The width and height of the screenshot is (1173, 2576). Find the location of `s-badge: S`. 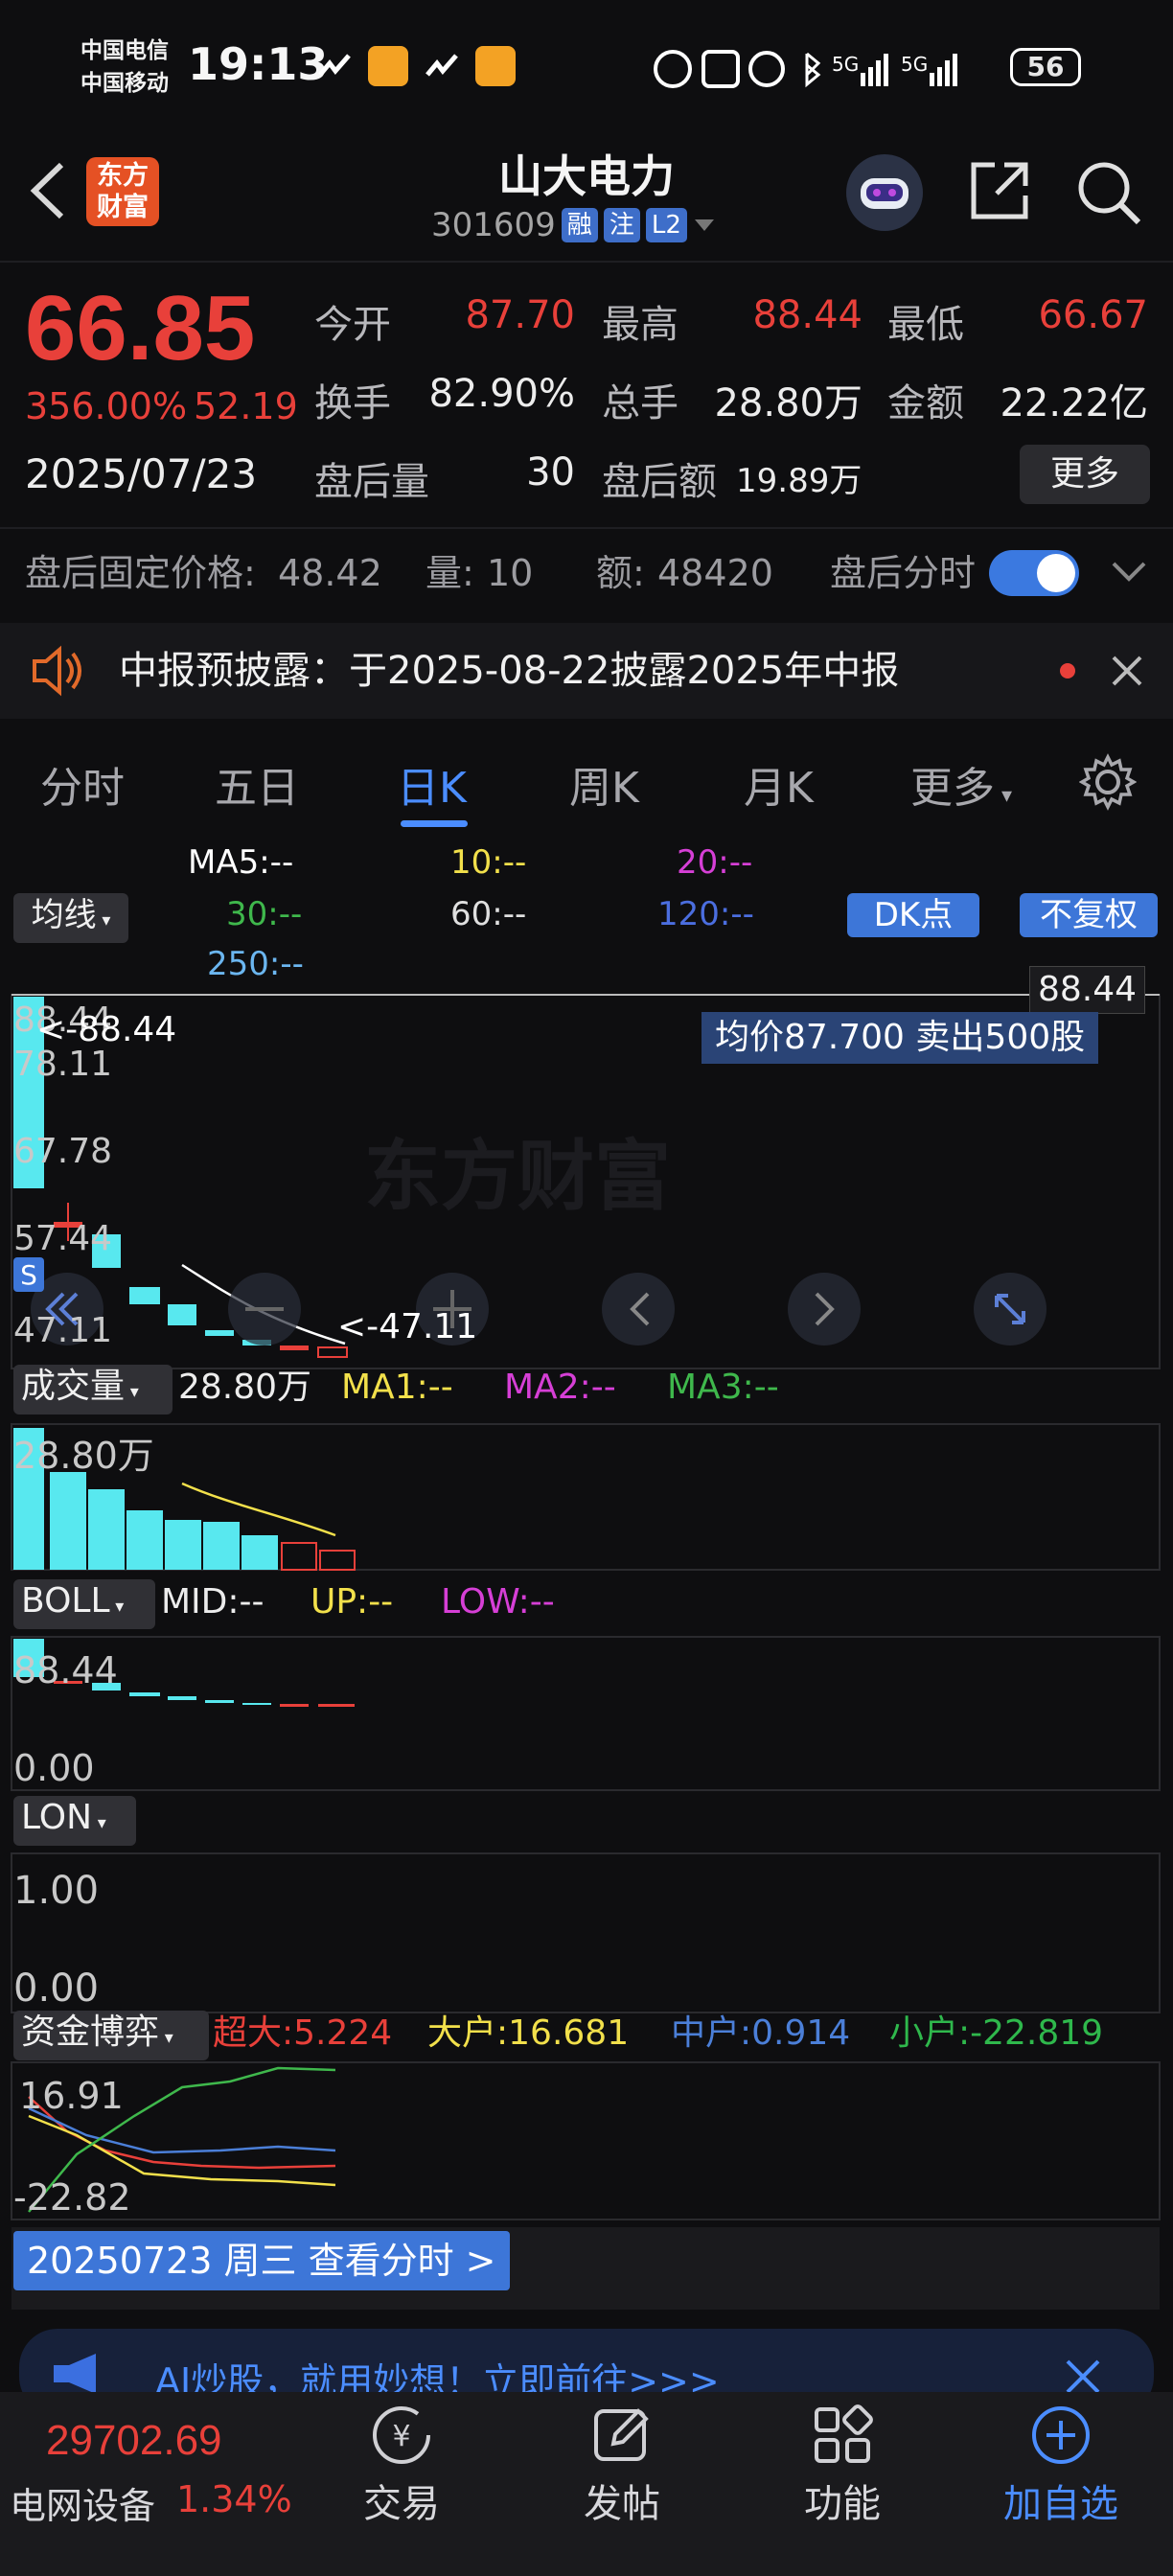

s-badge: S is located at coordinates (28, 1275).